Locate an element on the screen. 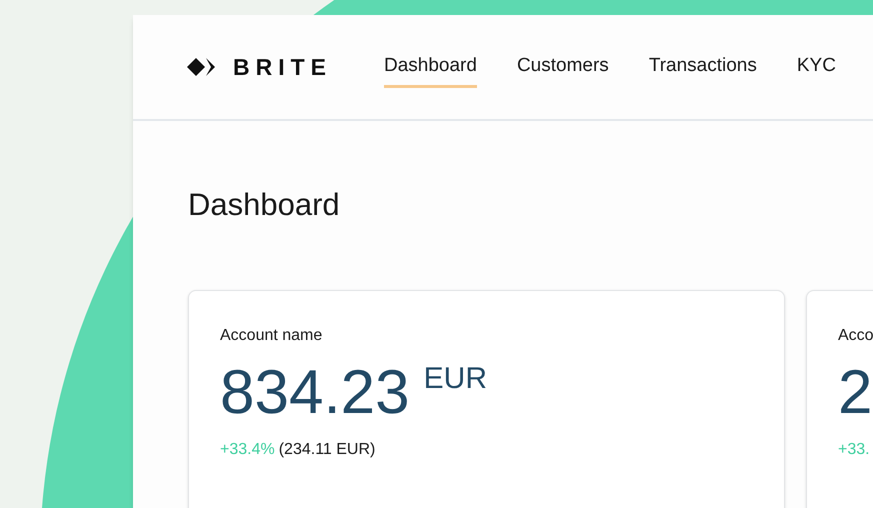 This screenshot has height=508, width=873. currency-label: EUR is located at coordinates (455, 379).